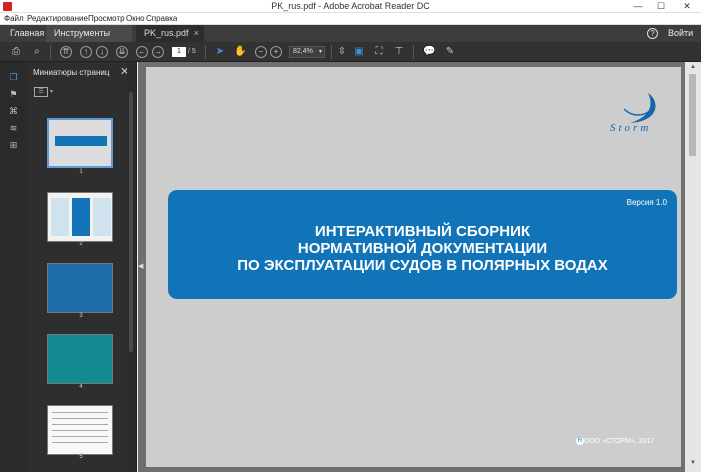  What do you see at coordinates (66, 52) in the screenshot?
I see `first-page-icon: ⇈` at bounding box center [66, 52].